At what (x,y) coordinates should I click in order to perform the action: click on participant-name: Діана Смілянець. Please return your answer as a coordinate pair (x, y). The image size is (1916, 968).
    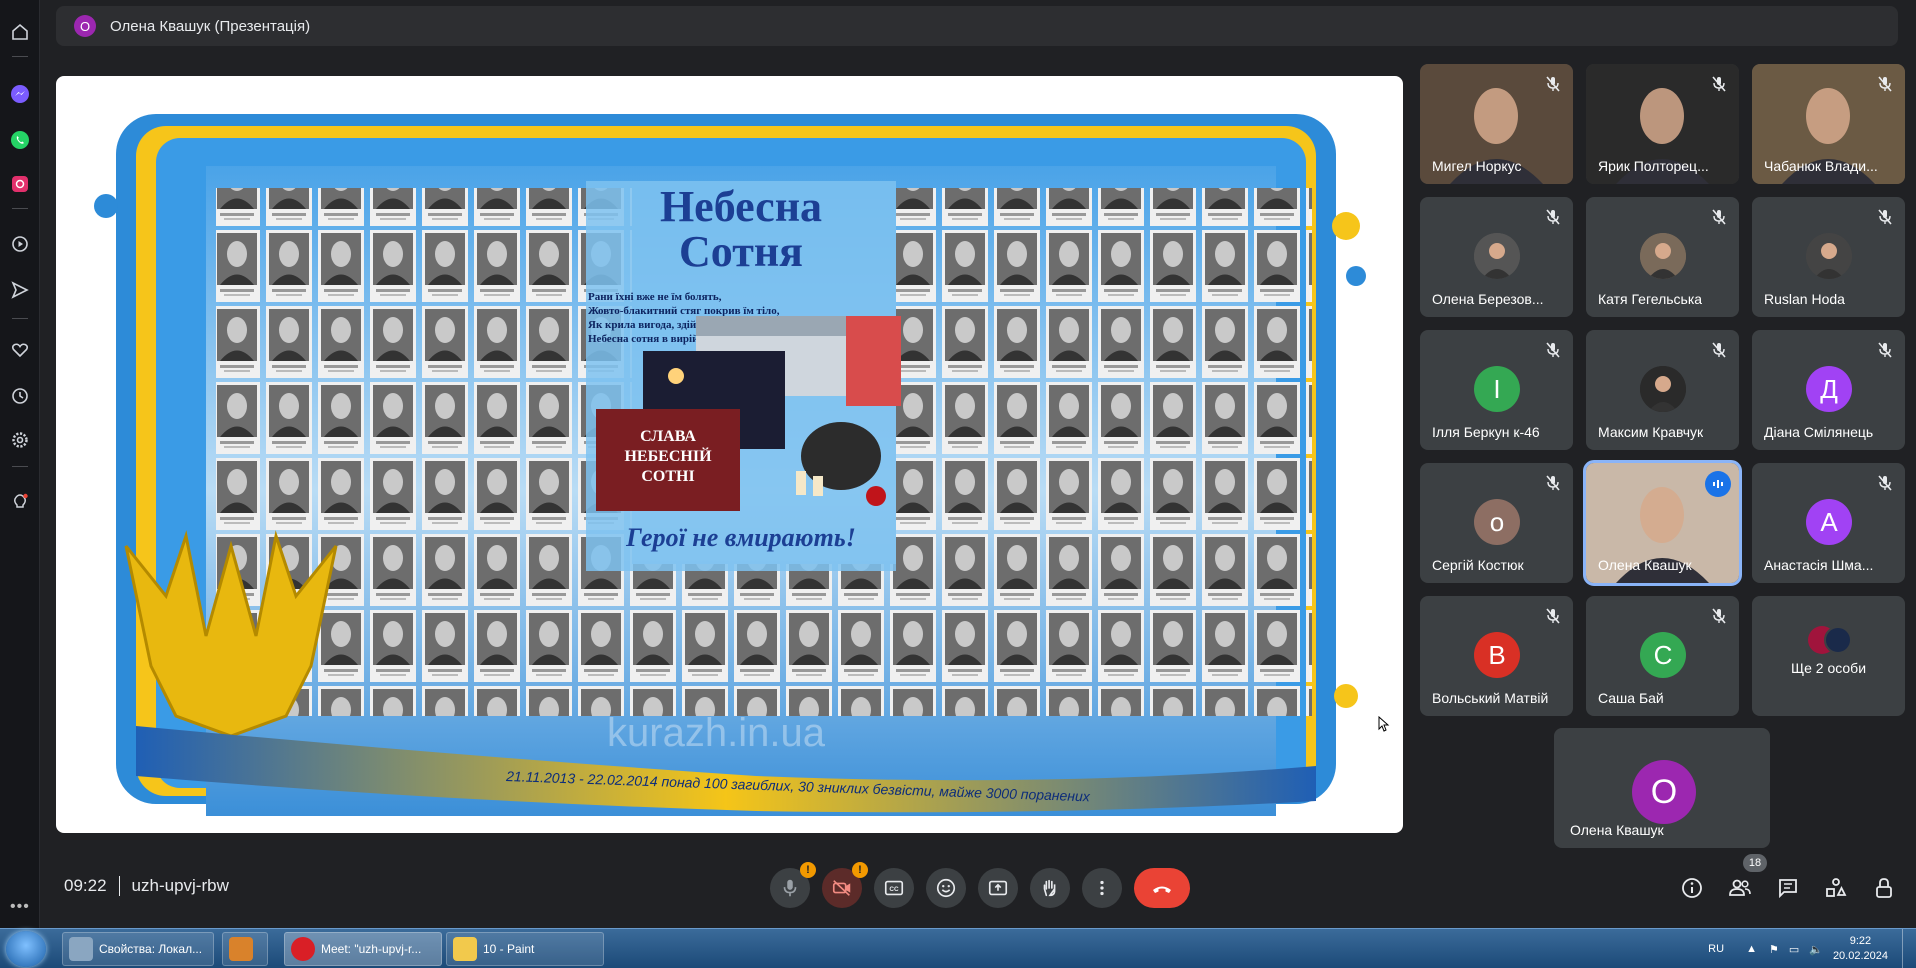
    Looking at the image, I should click on (1819, 432).